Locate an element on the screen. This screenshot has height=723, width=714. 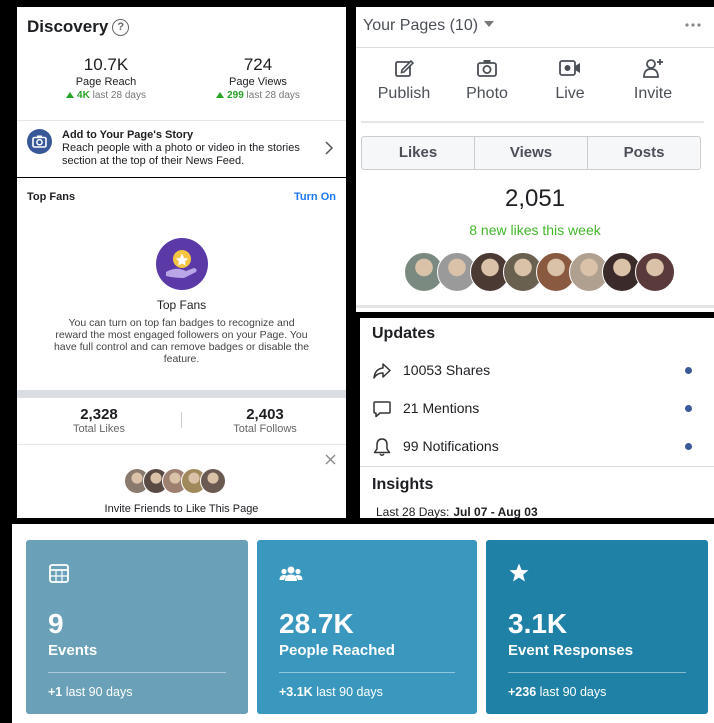
your-pages-title: Your Pages (10) is located at coordinates (421, 25).